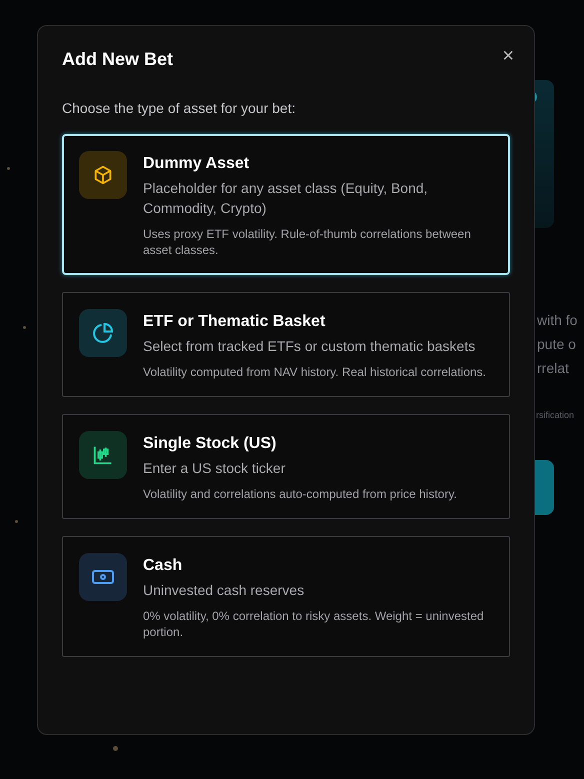 The image size is (584, 779). I want to click on close-button: ×, so click(508, 56).